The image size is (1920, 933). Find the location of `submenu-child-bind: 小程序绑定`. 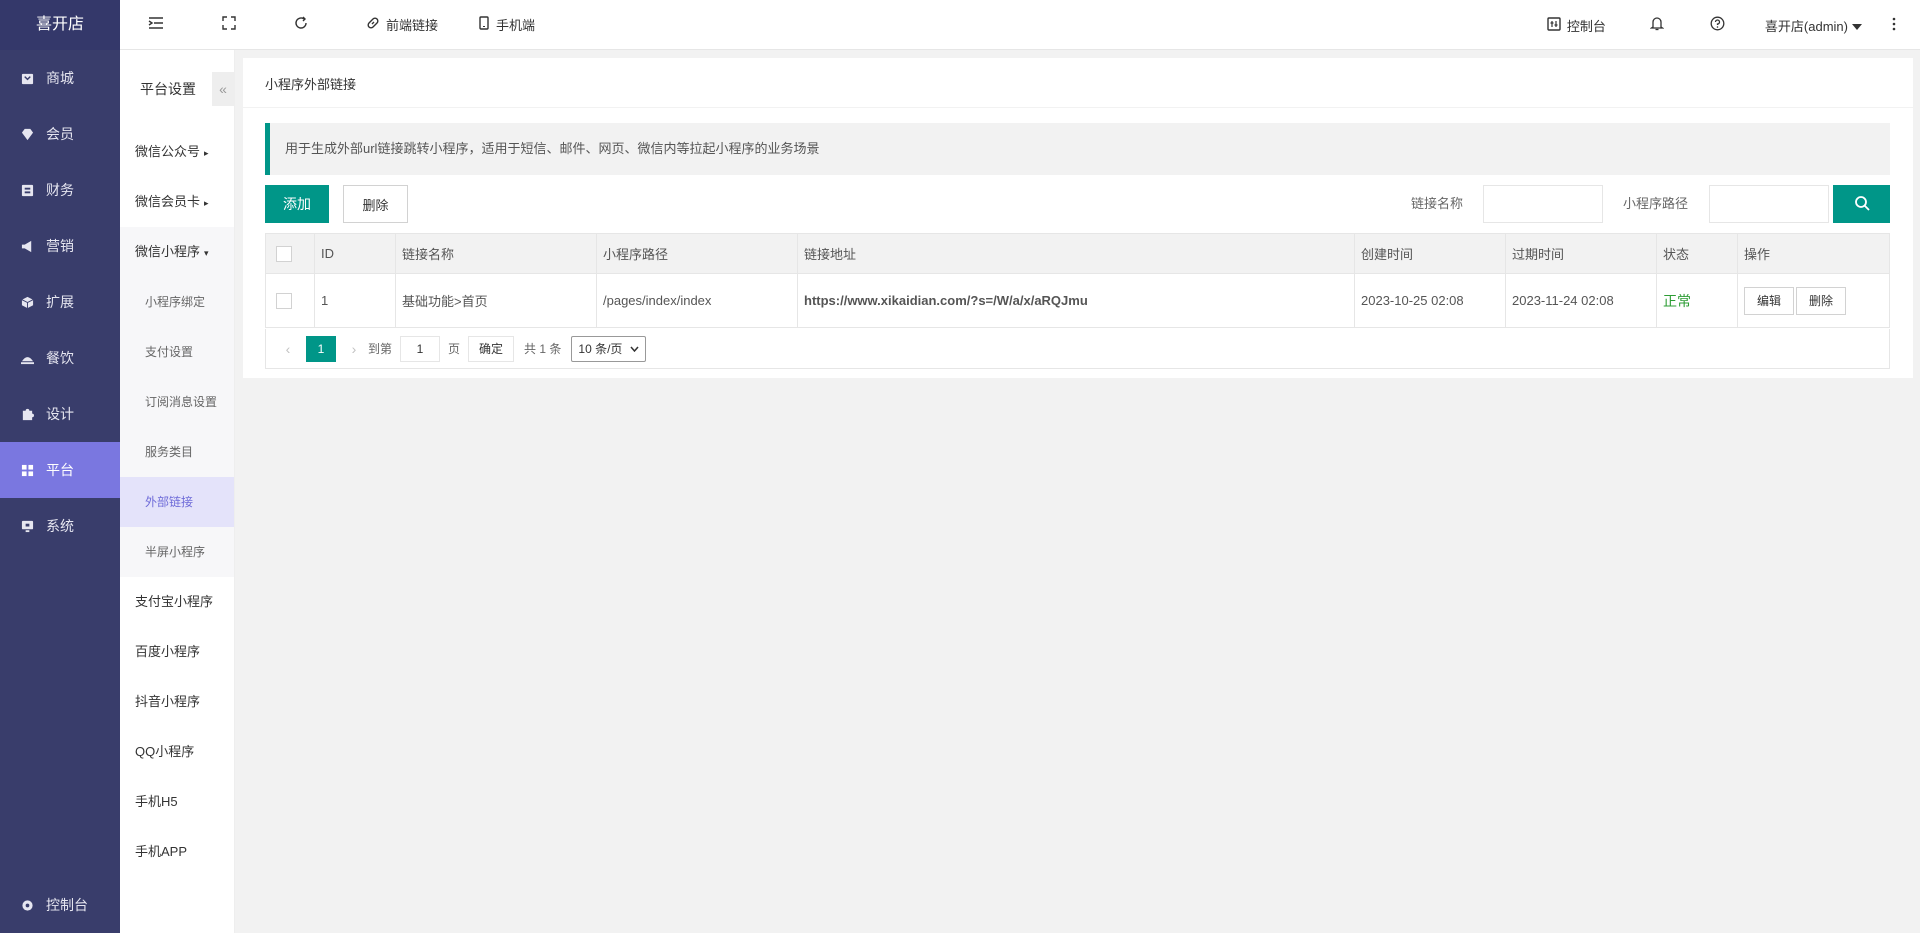

submenu-child-bind: 小程序绑定 is located at coordinates (177, 302).